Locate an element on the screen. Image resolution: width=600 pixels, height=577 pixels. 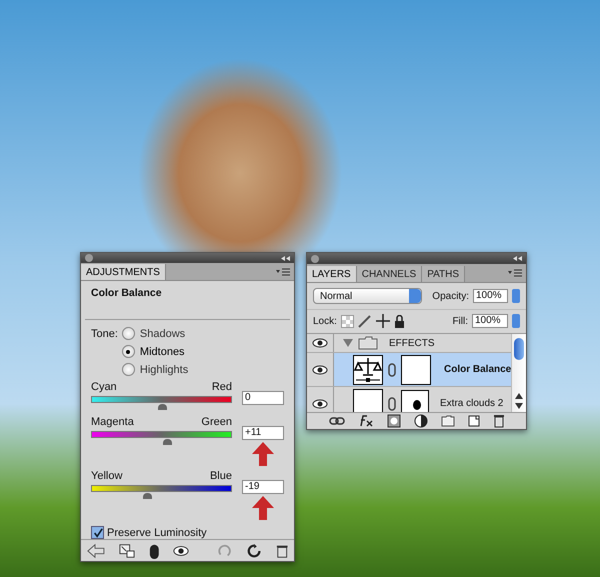
blend-mode-dropdown: Normal is located at coordinates (367, 296).